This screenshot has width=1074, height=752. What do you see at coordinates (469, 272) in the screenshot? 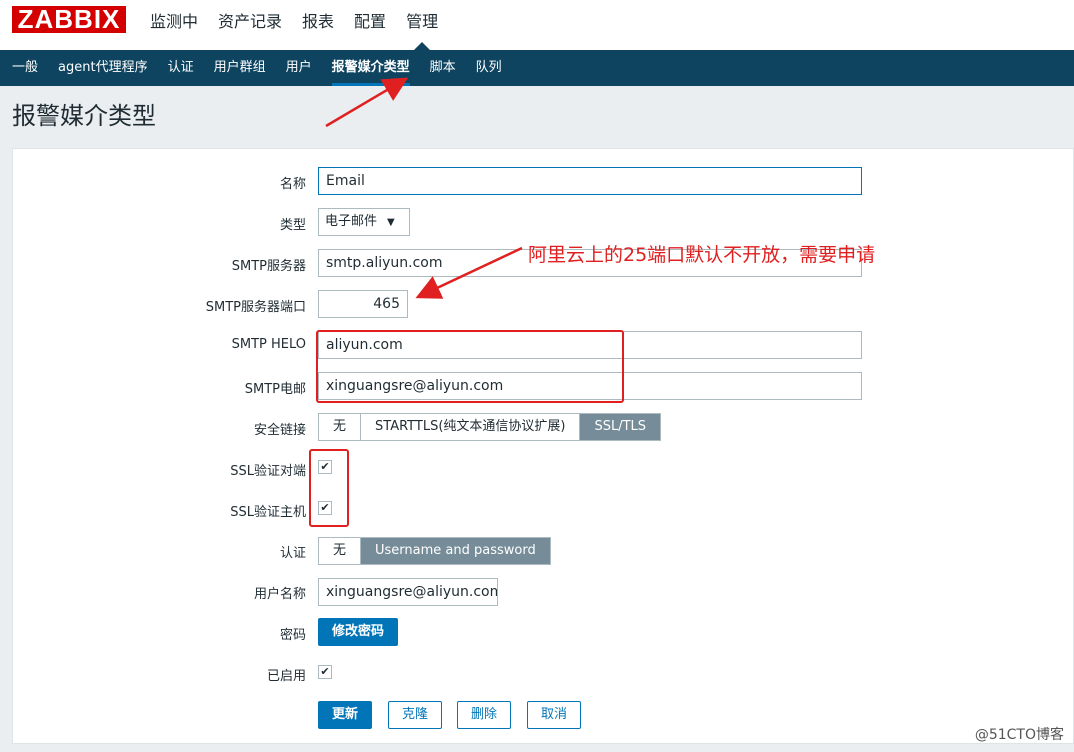
I see `arrow-to-port-icon` at bounding box center [469, 272].